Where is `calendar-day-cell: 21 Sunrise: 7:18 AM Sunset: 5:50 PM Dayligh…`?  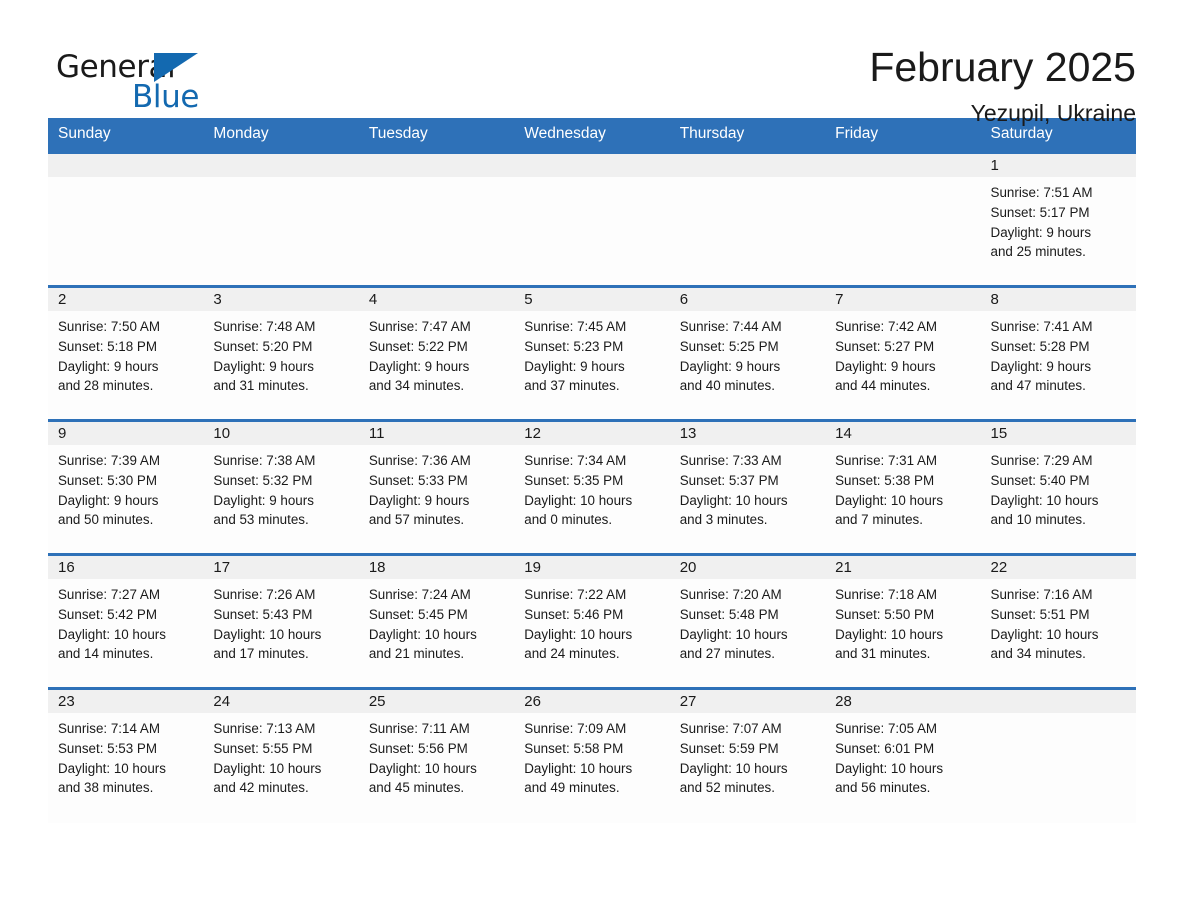
calendar-day-cell: 21 Sunrise: 7:18 AM Sunset: 5:50 PM Dayligh… is located at coordinates (903, 621).